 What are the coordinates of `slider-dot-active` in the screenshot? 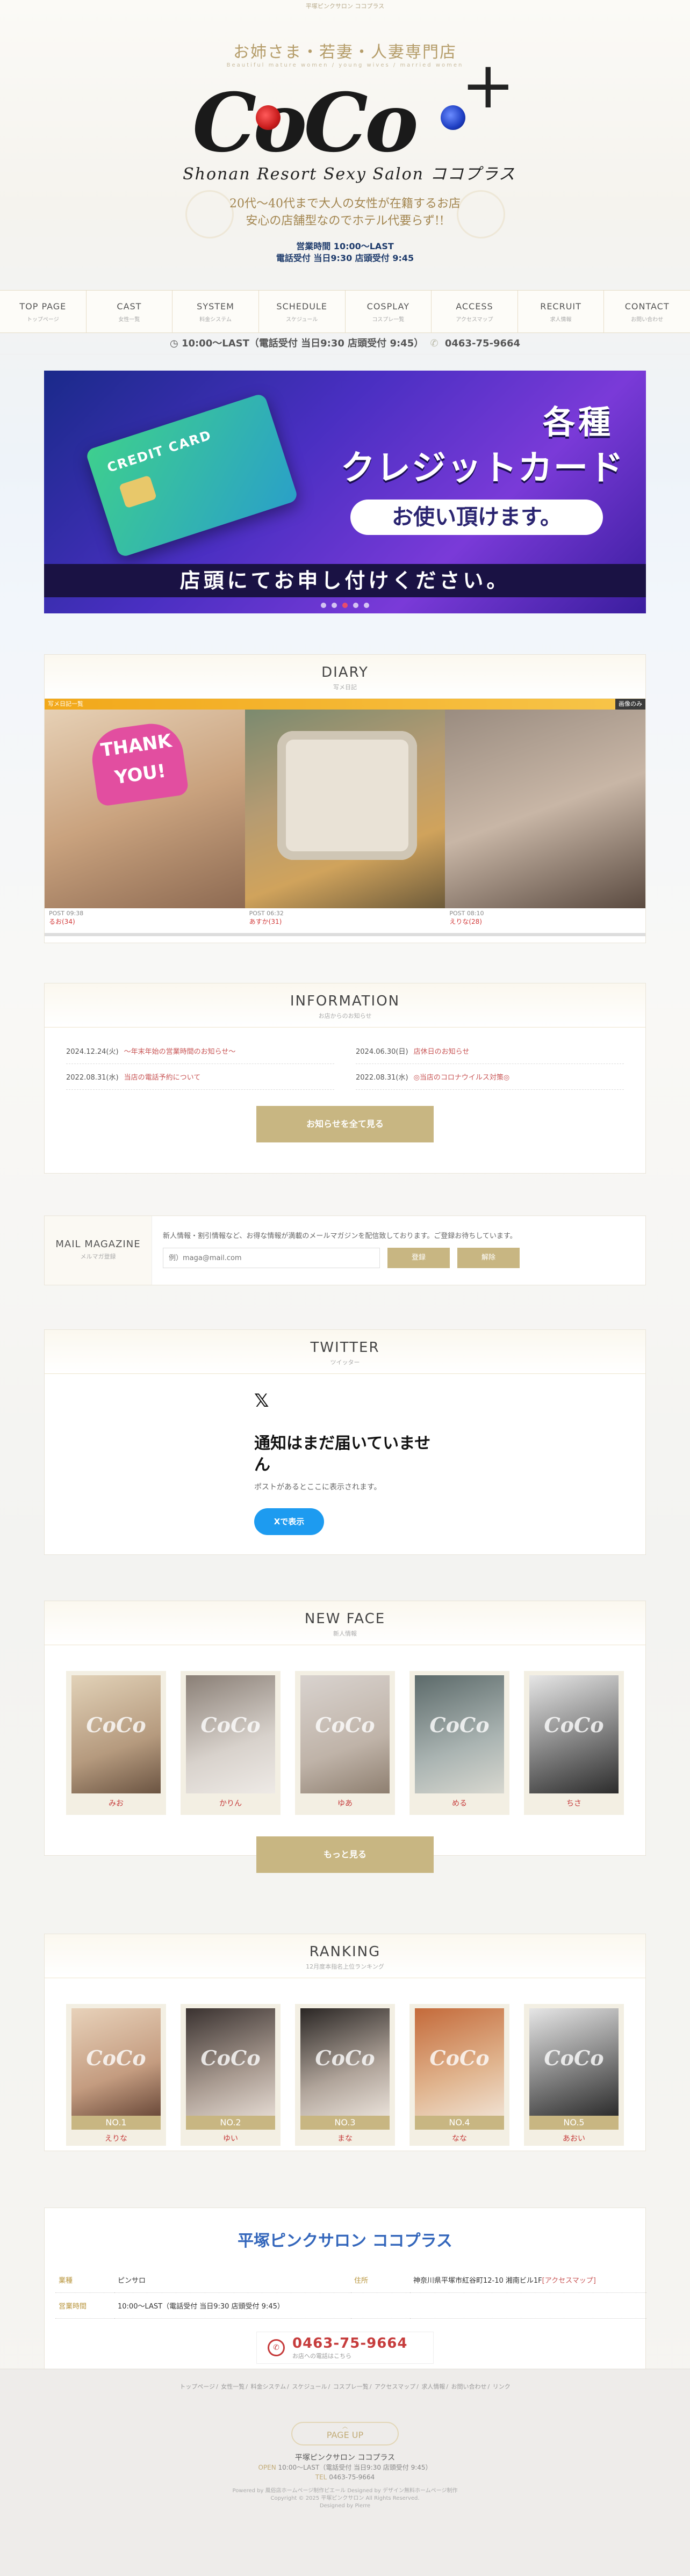 It's located at (345, 605).